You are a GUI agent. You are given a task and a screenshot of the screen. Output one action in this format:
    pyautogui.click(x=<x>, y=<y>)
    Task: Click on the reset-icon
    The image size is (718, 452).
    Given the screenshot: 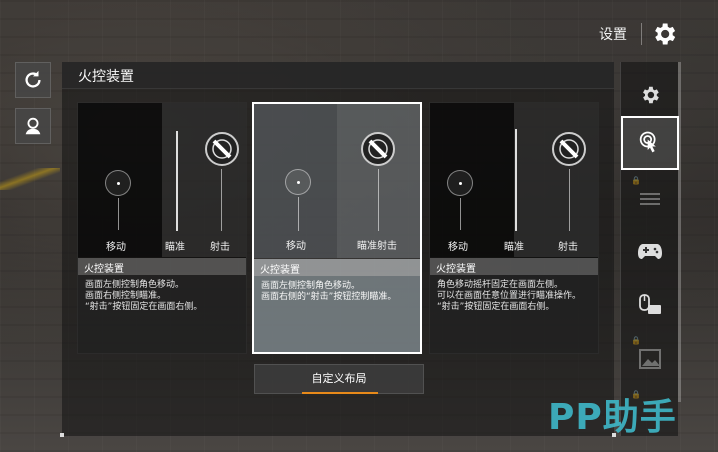 What is the action you would take?
    pyautogui.click(x=33, y=79)
    